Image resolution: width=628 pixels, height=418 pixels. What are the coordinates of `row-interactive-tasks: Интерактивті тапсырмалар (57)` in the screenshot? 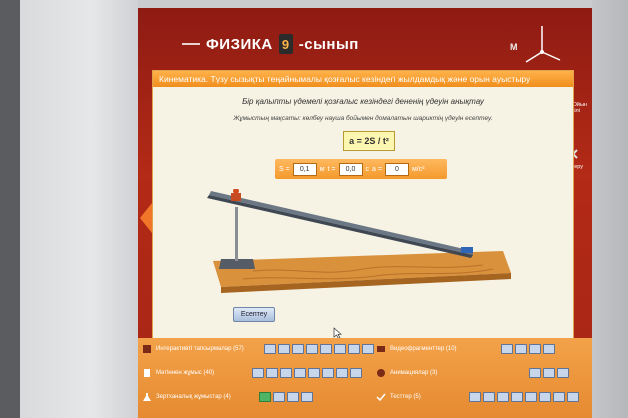 It's located at (258, 349).